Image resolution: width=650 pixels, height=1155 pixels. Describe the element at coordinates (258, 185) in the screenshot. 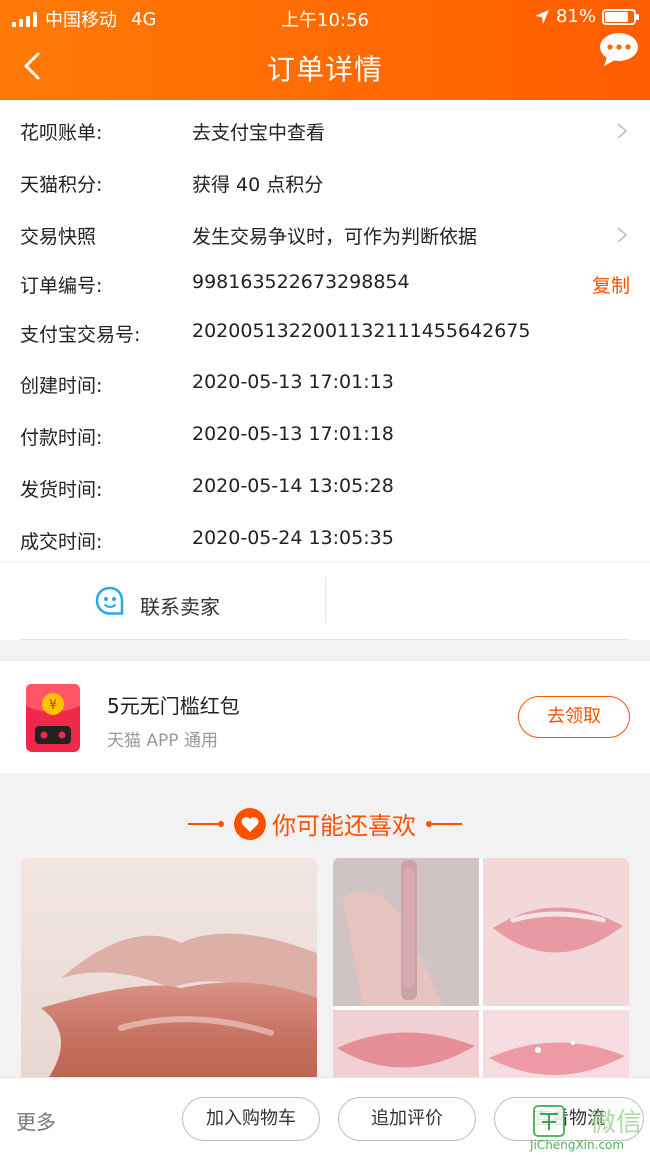

I see `info-value: 获得 40 点积分` at that location.